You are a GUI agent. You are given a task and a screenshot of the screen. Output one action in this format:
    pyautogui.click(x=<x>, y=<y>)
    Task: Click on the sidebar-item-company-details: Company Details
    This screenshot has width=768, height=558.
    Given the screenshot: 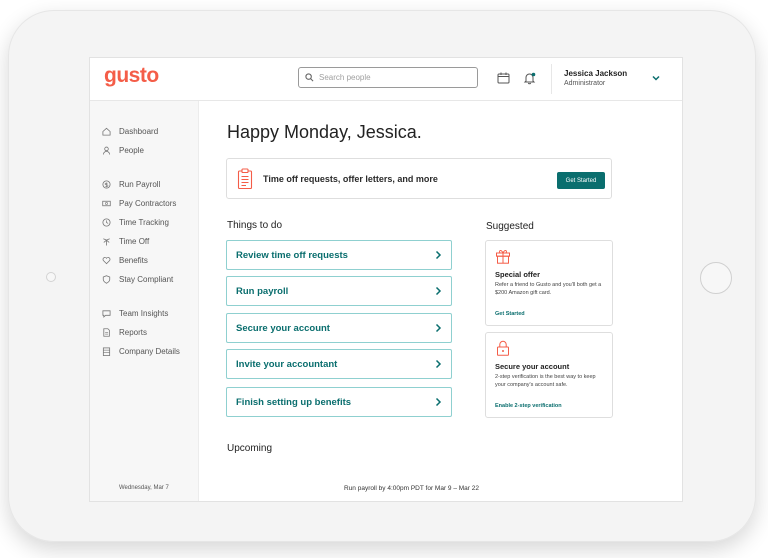 What is the action you would take?
    pyautogui.click(x=141, y=351)
    